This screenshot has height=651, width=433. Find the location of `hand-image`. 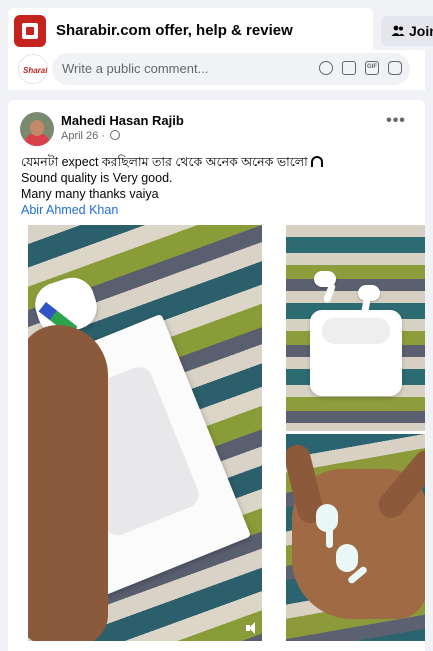

hand-image is located at coordinates (68, 483).